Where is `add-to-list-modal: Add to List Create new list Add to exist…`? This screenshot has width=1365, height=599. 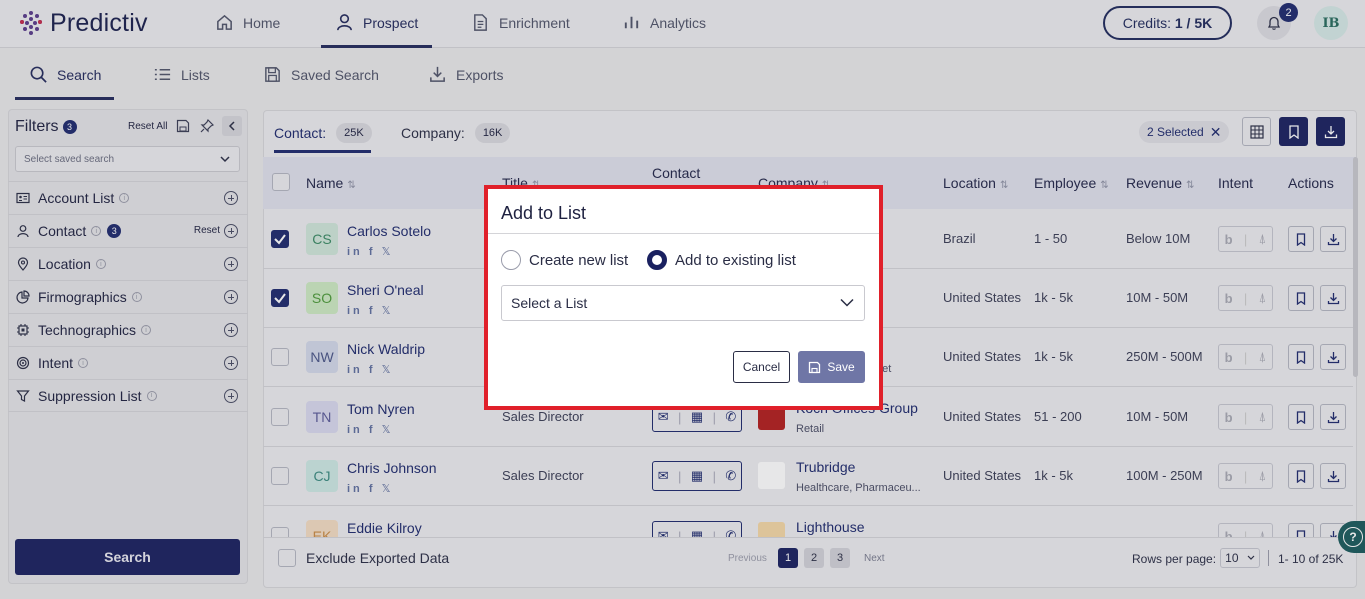 add-to-list-modal: Add to List Create new list Add to exist… is located at coordinates (683, 297).